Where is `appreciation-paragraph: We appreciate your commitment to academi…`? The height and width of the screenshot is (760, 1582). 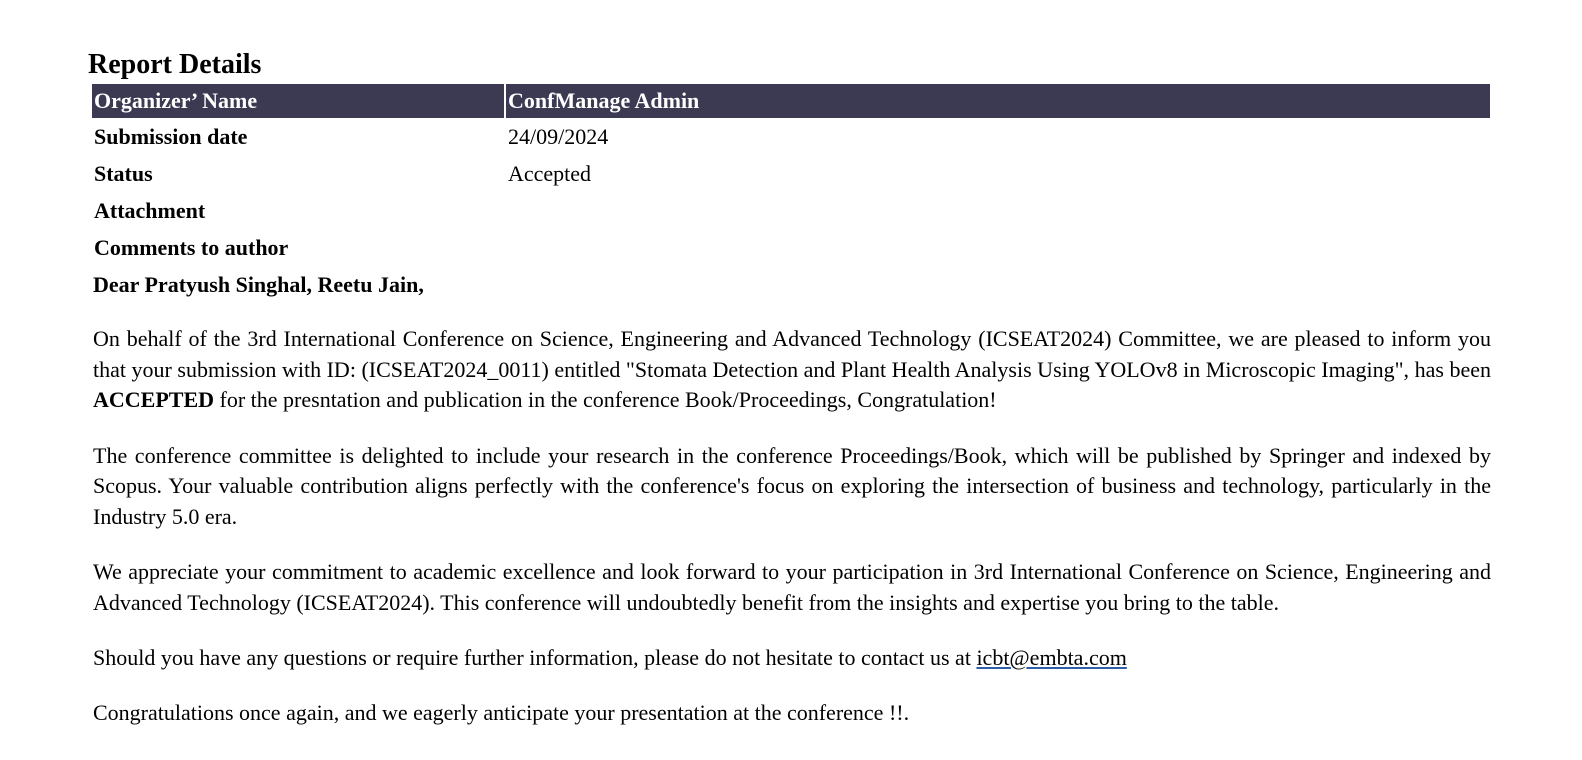
appreciation-paragraph: We appreciate your commitment to academi… is located at coordinates (792, 587).